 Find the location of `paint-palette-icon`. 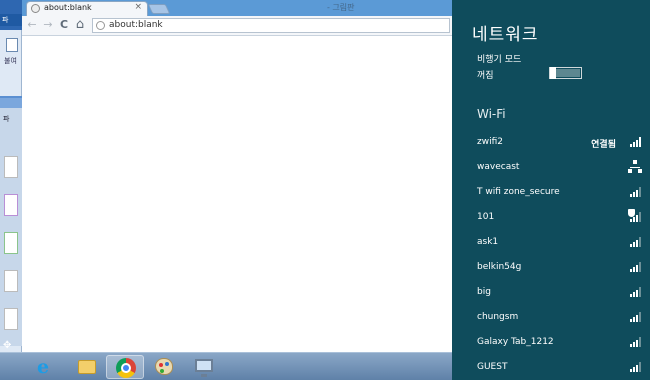

paint-palette-icon is located at coordinates (164, 366).